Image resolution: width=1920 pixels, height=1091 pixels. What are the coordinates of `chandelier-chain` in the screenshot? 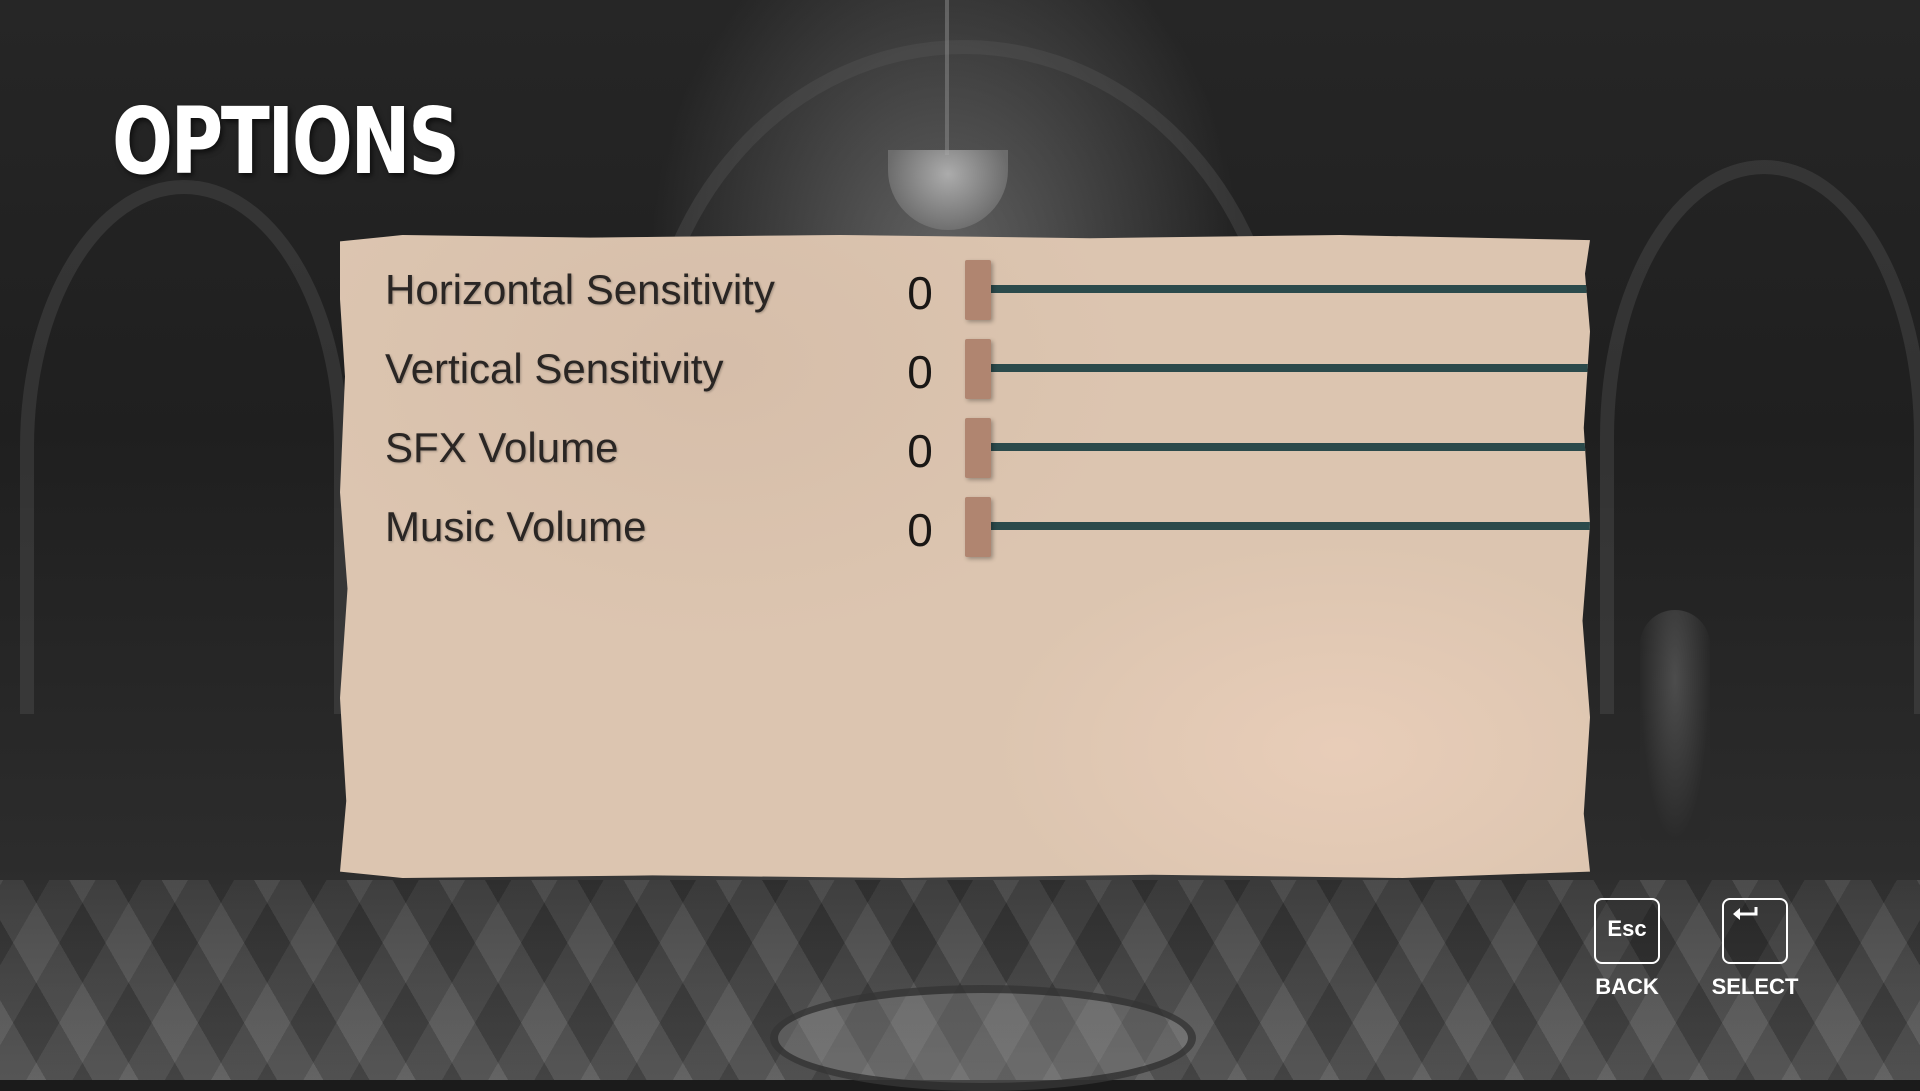 It's located at (947, 77).